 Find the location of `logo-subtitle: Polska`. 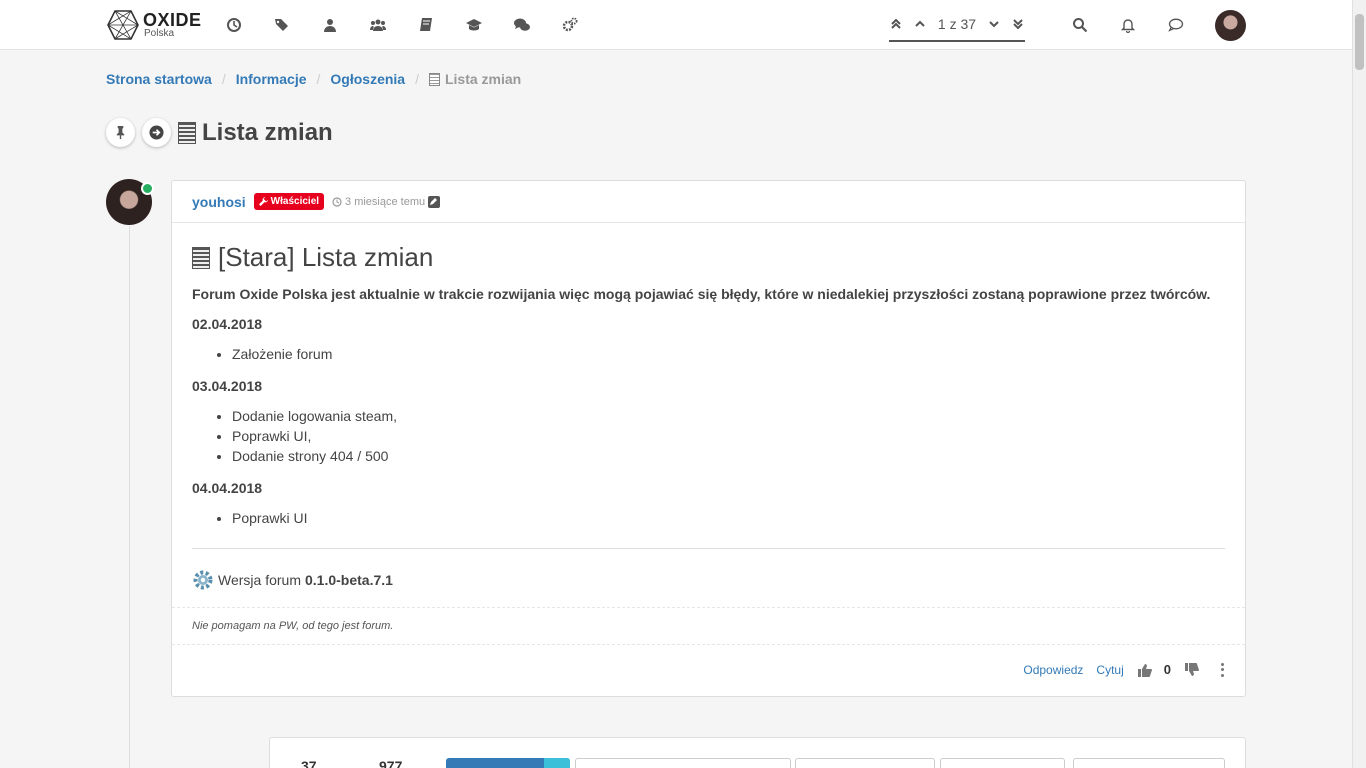

logo-subtitle: Polska is located at coordinates (159, 33).